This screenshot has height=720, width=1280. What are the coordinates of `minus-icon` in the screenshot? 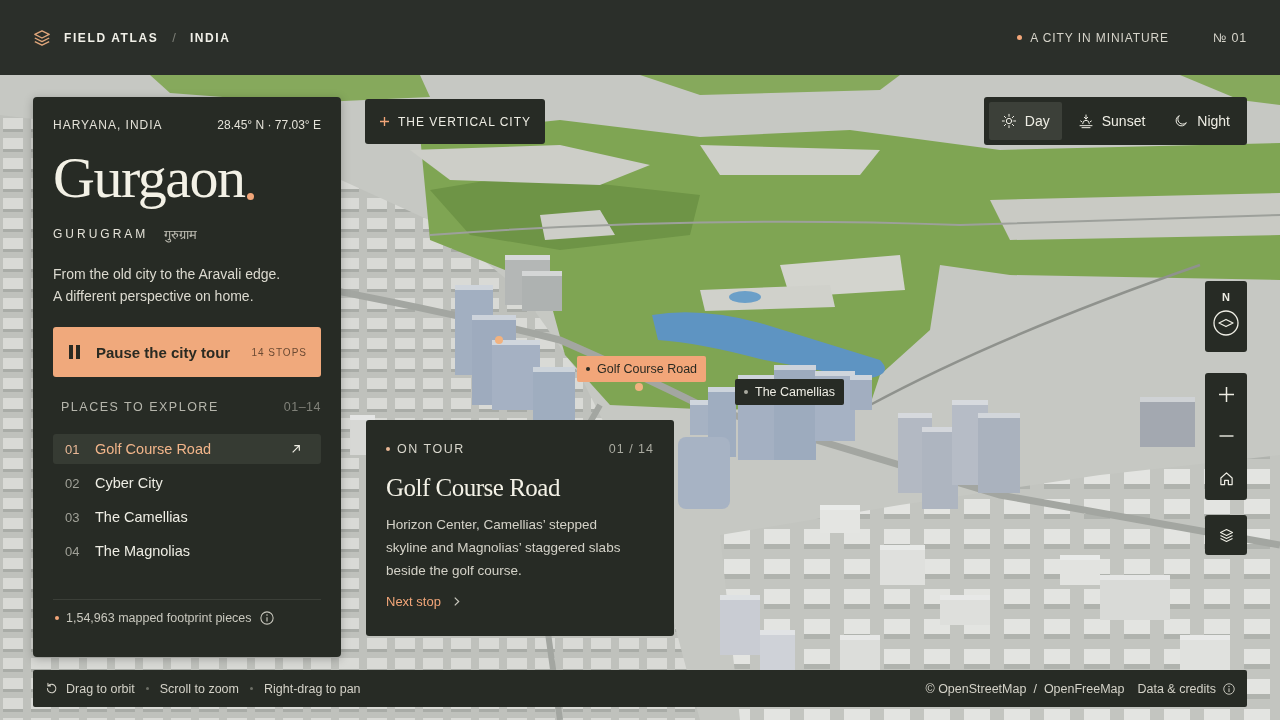 It's located at (1226, 436).